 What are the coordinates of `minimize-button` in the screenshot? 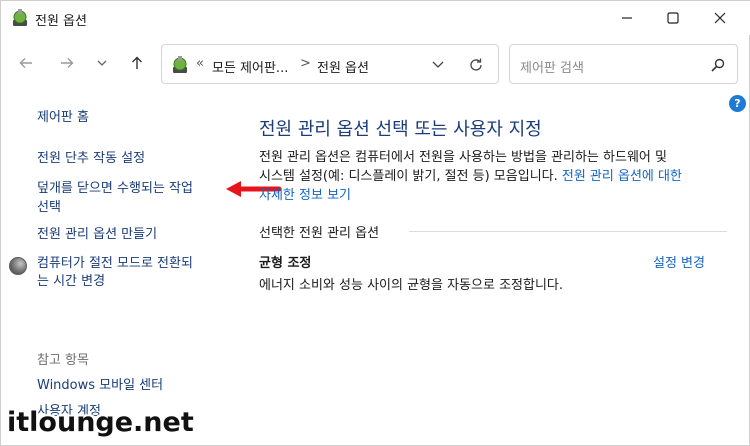 It's located at (627, 18).